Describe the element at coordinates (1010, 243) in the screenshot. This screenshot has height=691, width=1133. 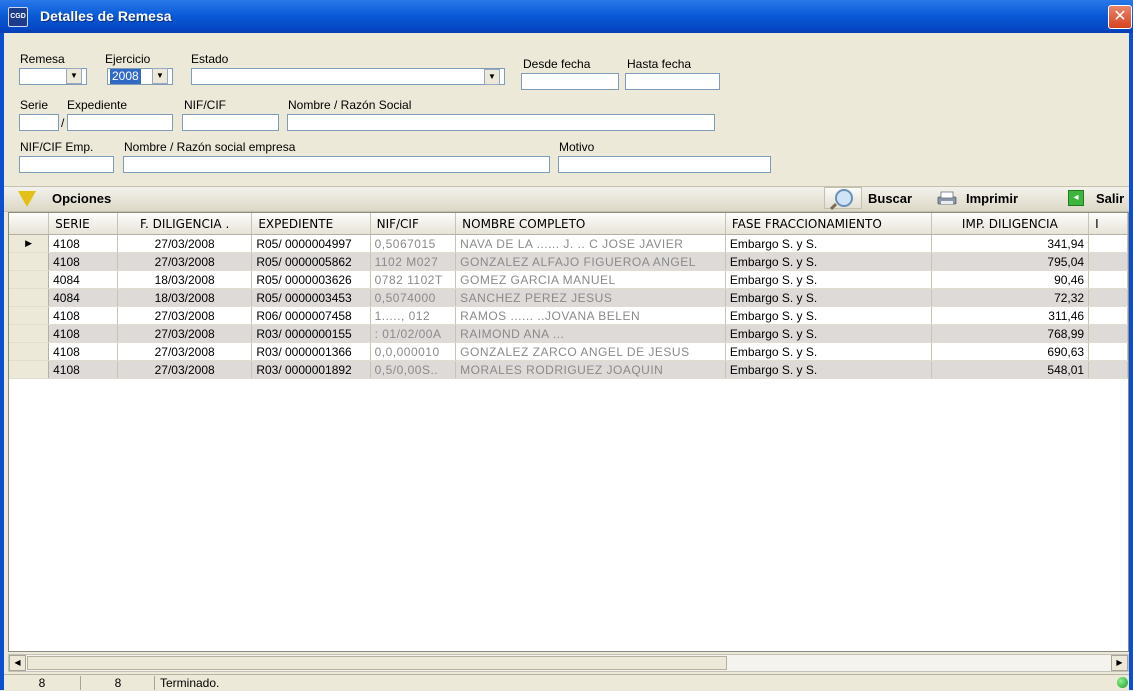
I see `cell-importe: 341,94` at that location.